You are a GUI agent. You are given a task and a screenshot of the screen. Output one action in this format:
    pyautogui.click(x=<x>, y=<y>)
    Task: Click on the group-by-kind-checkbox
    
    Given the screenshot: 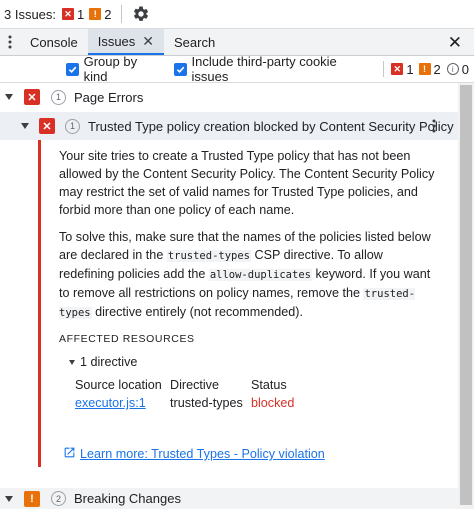 What is the action you would take?
    pyautogui.click(x=72, y=69)
    